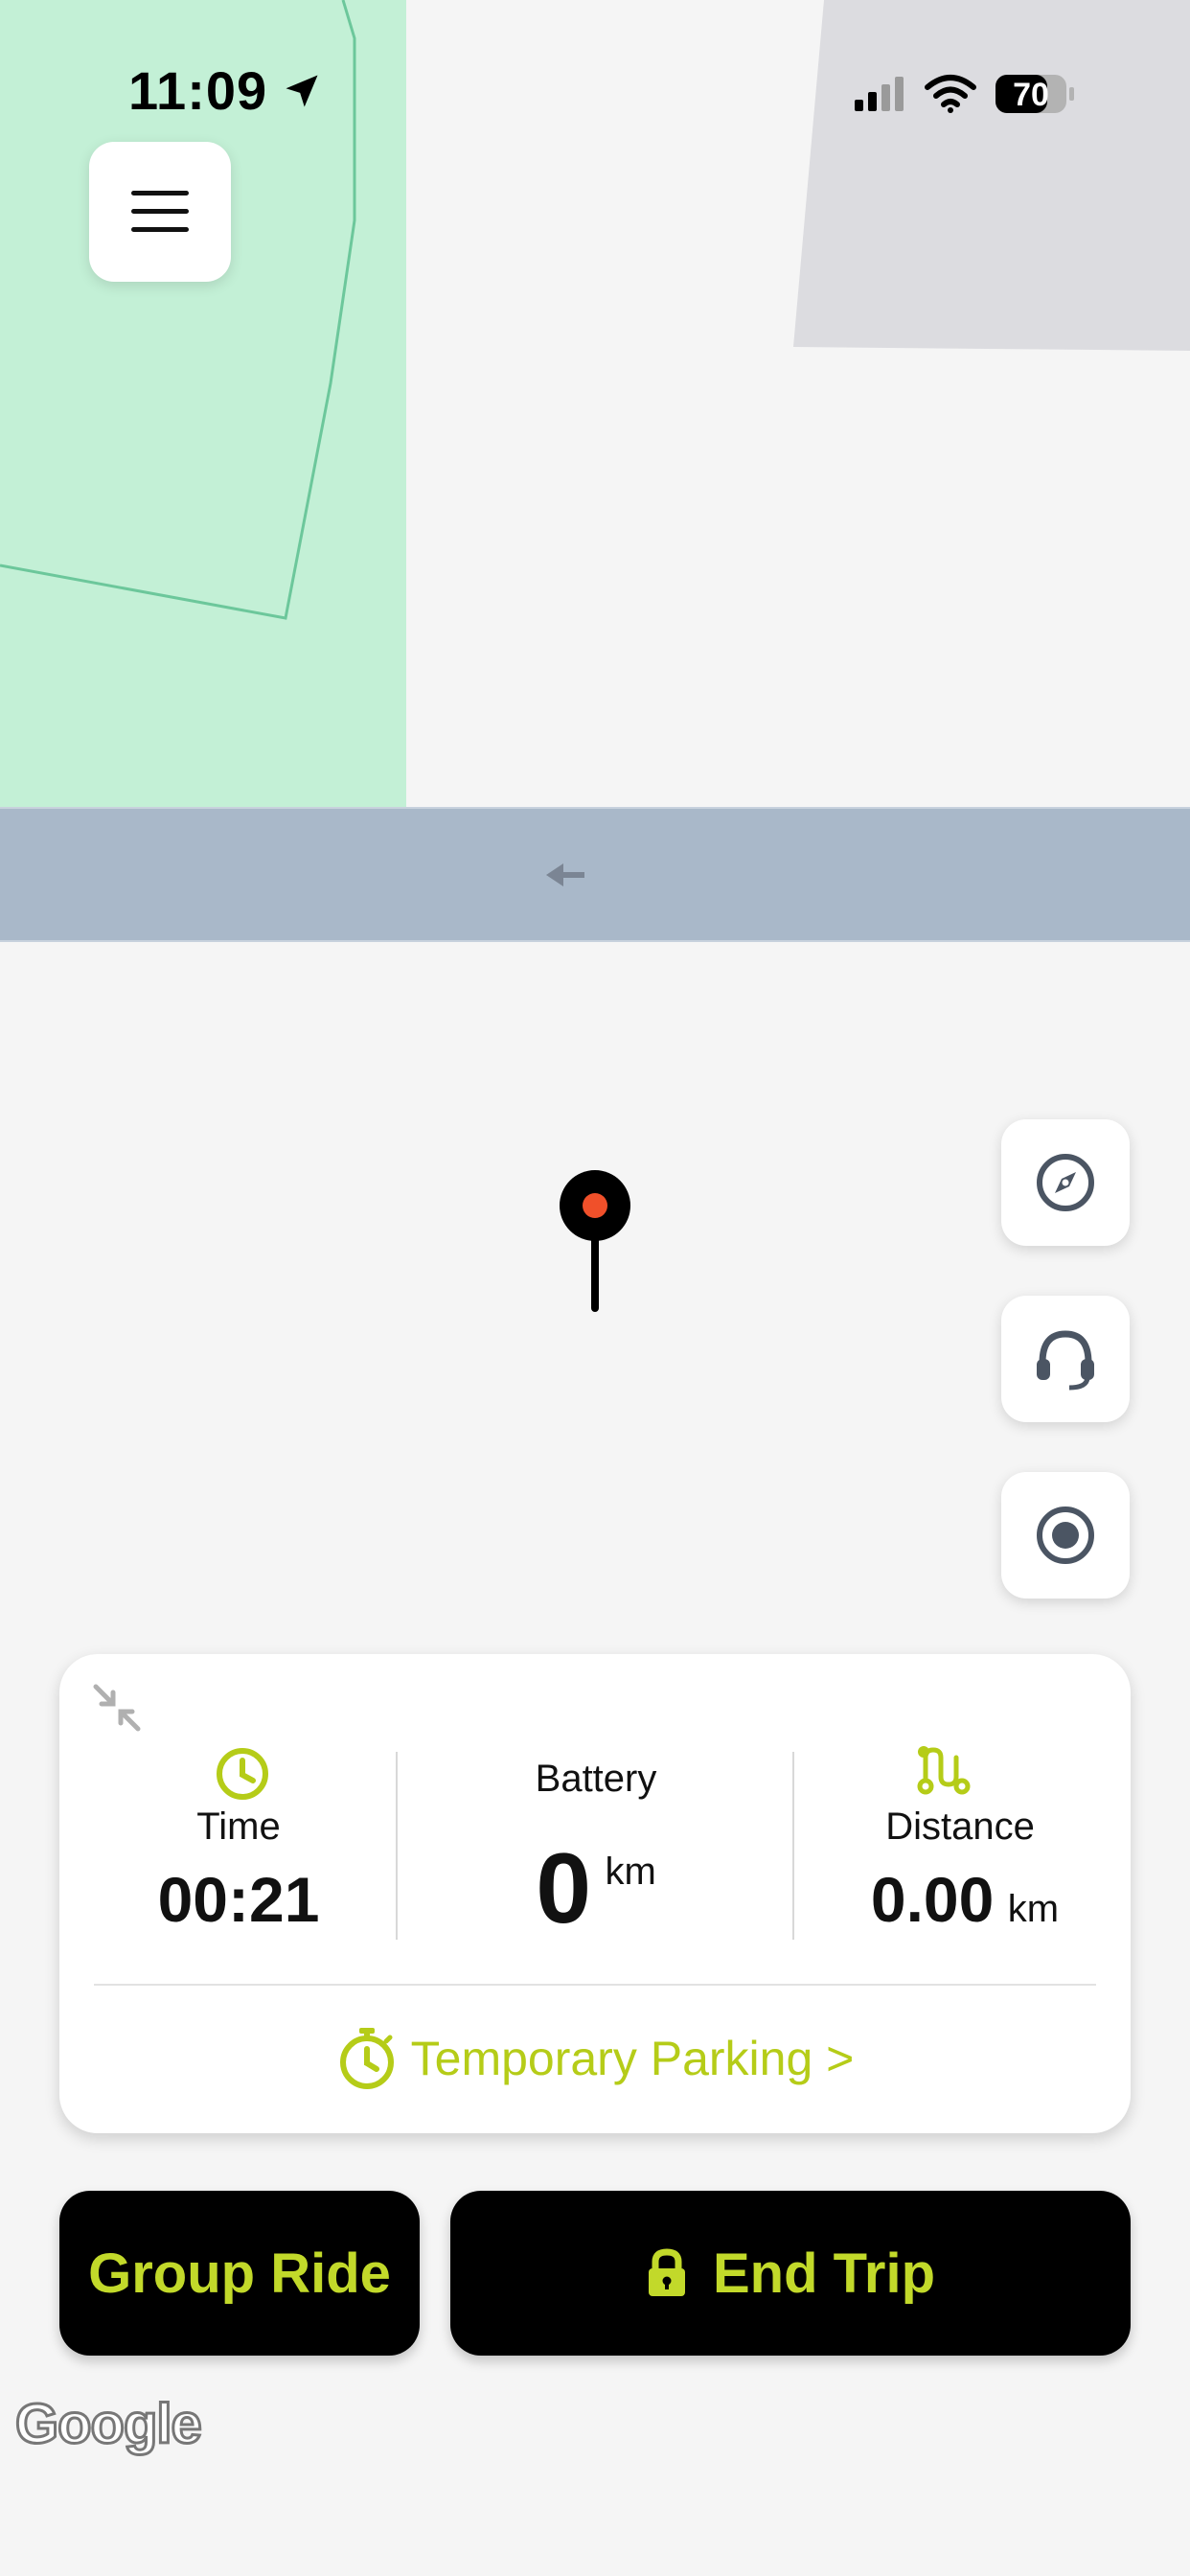  I want to click on end-trip-button: End Trip, so click(791, 2273).